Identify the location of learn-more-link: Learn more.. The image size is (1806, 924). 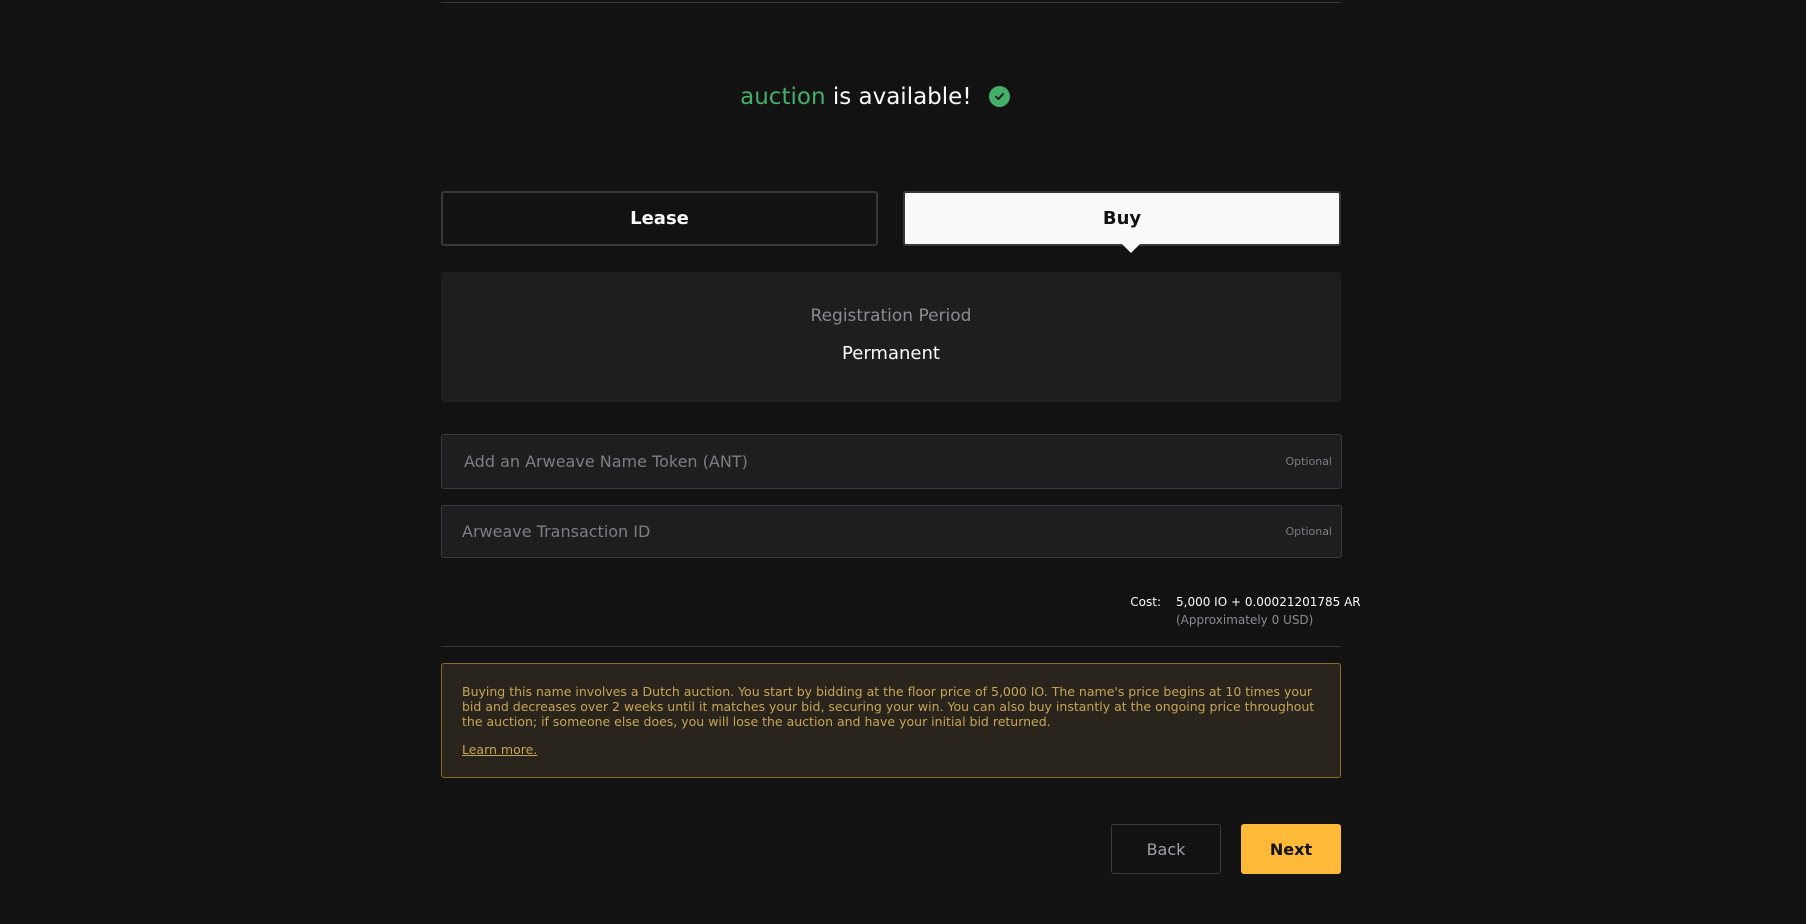
(499, 749).